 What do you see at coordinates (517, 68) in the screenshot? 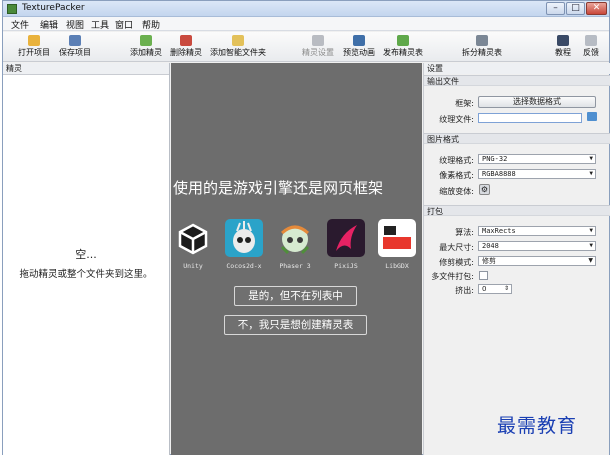
I see `settings-title: 设置` at bounding box center [517, 68].